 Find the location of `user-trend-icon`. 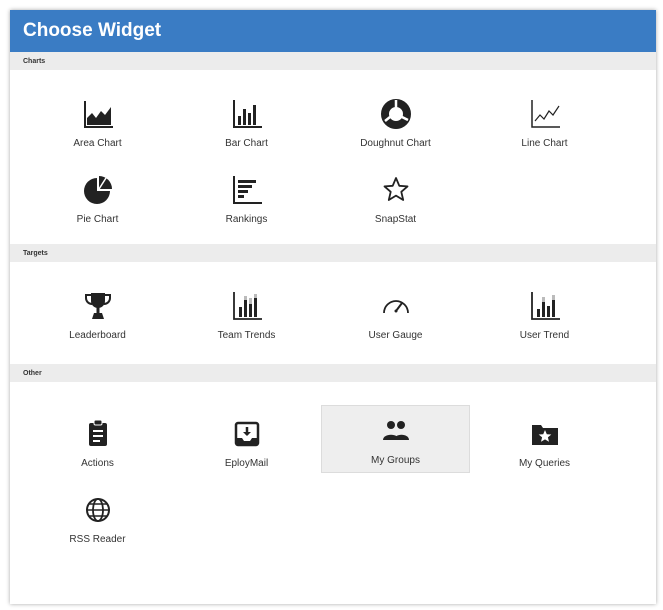

user-trend-icon is located at coordinates (545, 306).